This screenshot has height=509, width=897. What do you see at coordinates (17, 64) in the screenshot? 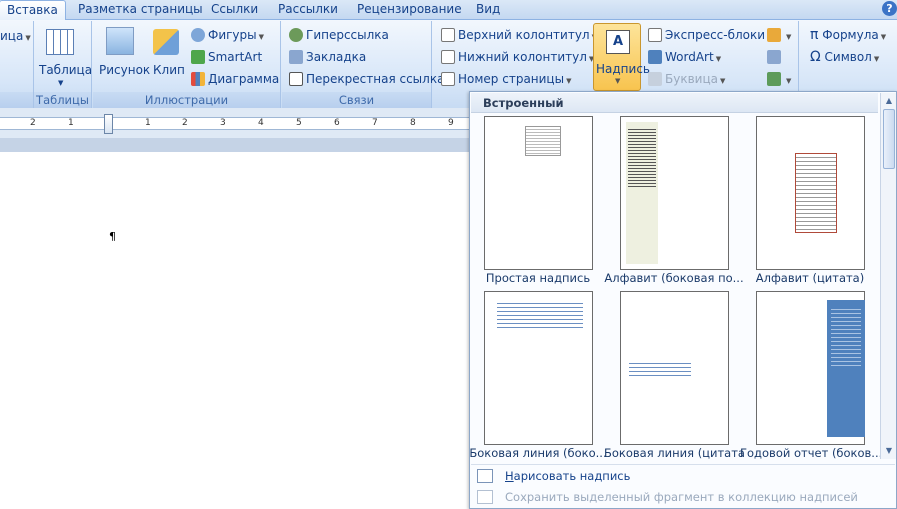
I see `group-pages-partial: ица ▼` at bounding box center [17, 64].